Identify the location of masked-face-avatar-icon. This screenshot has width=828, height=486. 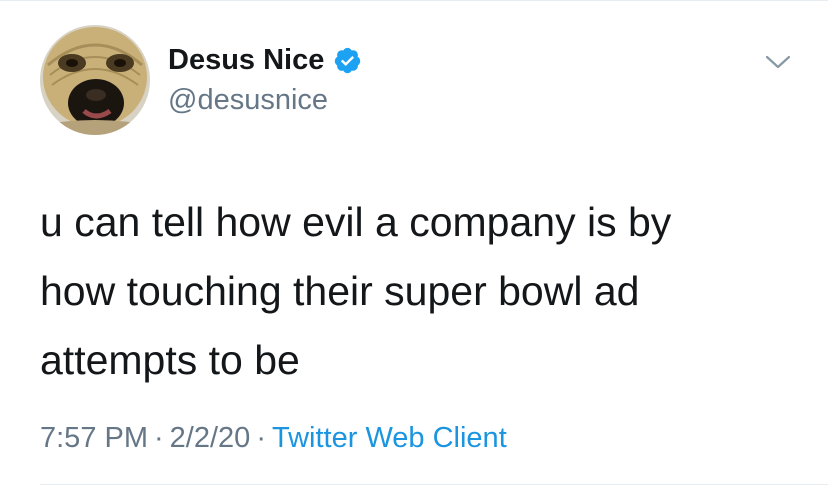
(95, 80).